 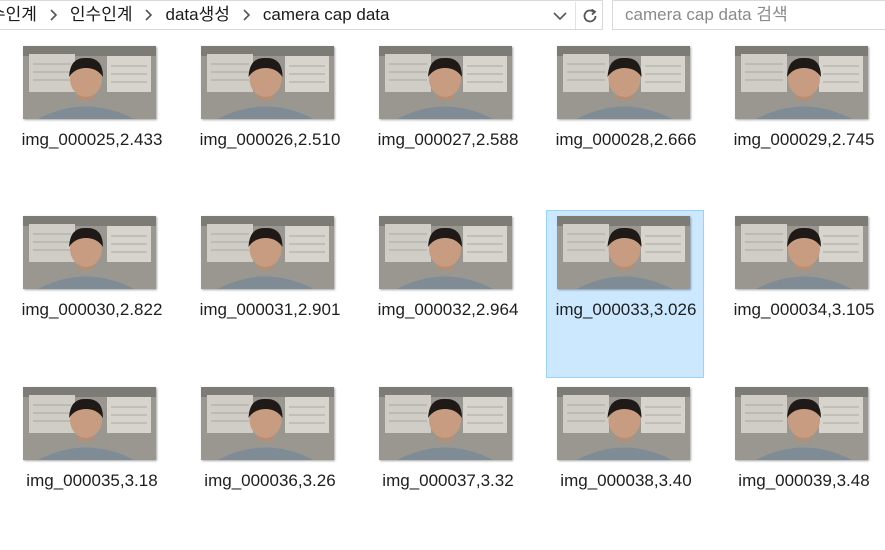 I want to click on file-item: img_000032,2.964, so click(x=448, y=295).